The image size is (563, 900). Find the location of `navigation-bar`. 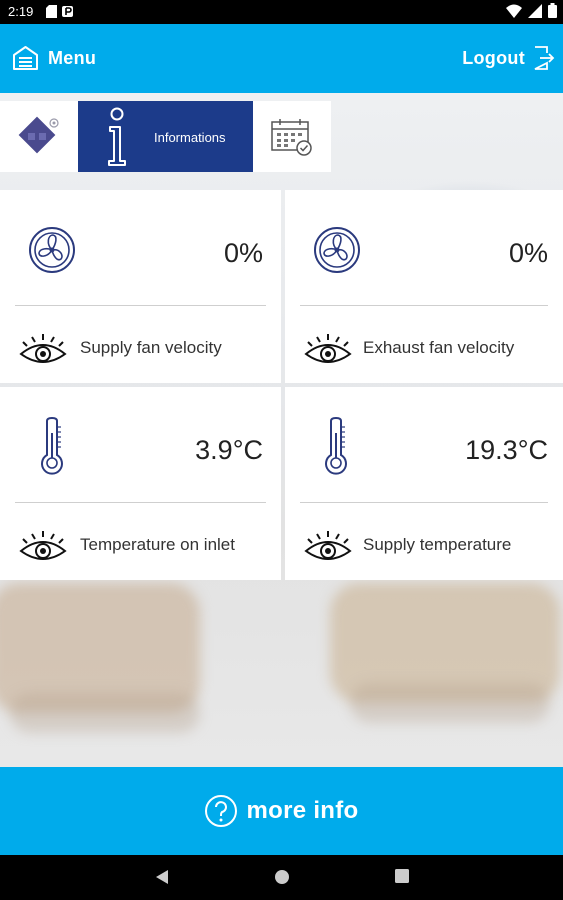

navigation-bar is located at coordinates (281, 877).